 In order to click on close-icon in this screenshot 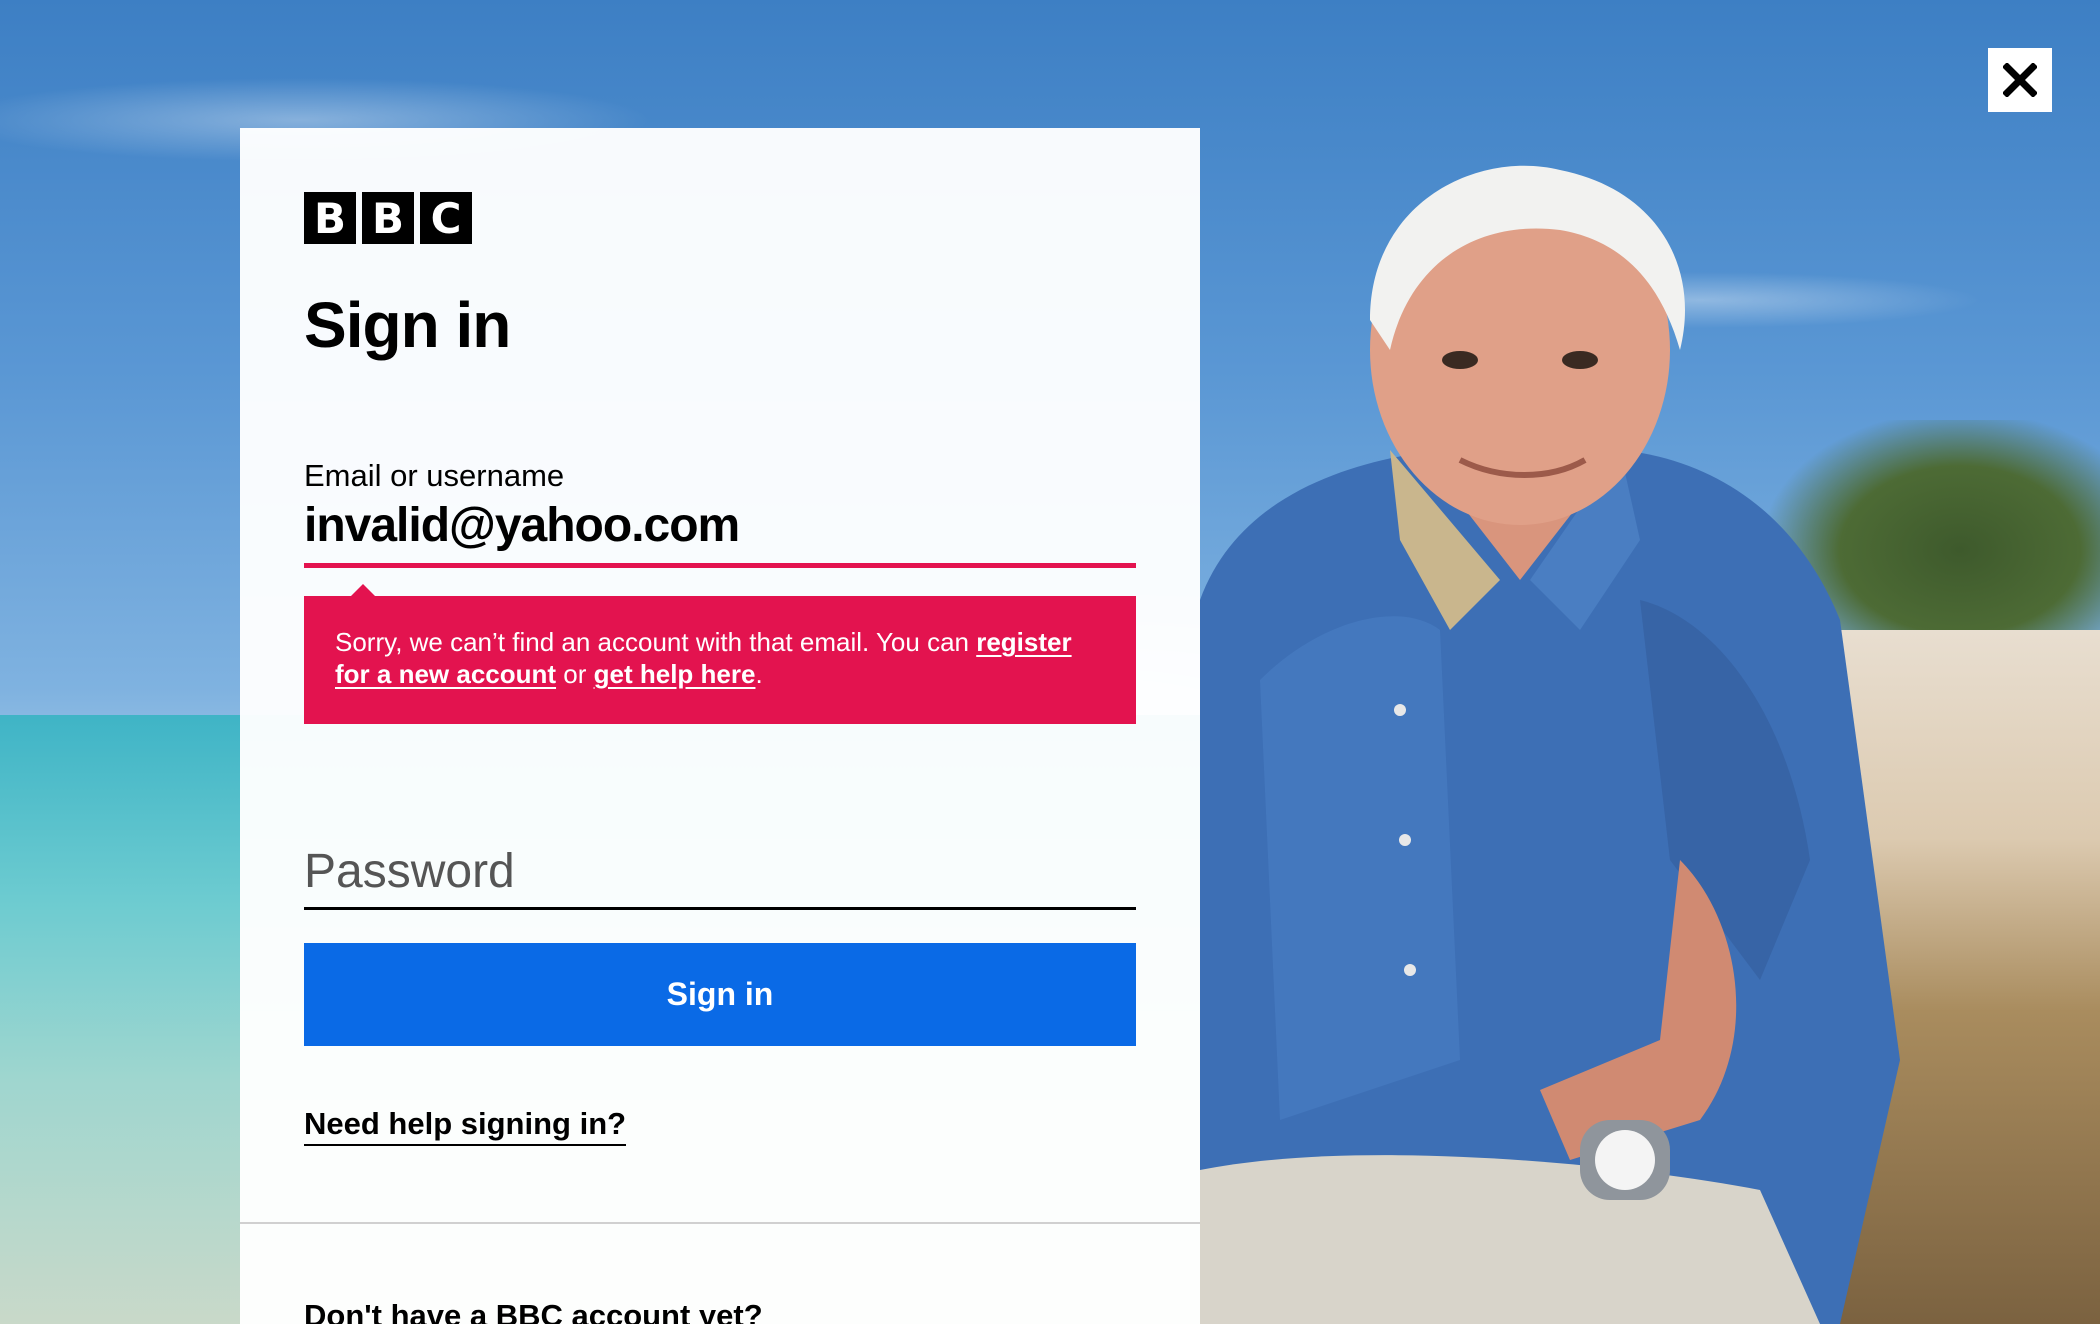, I will do `click(2020, 80)`.